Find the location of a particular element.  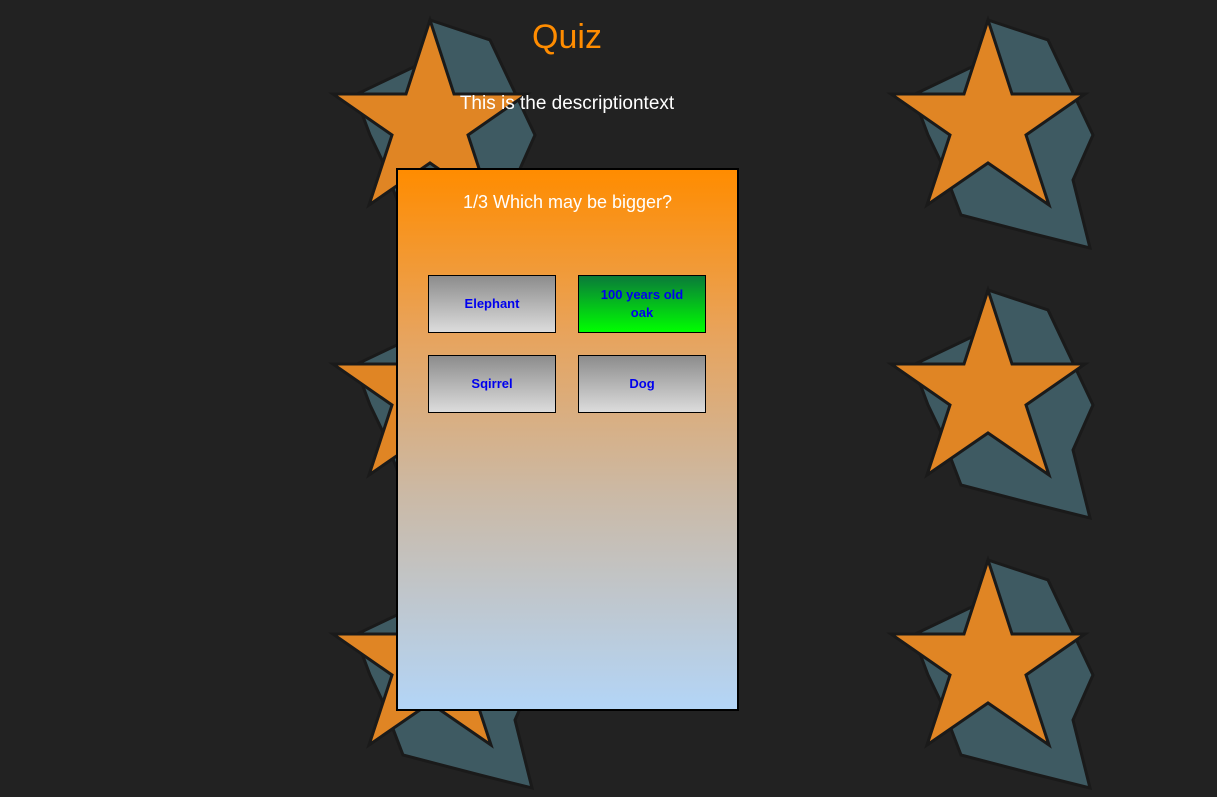

page-title: Quiz is located at coordinates (567, 37).